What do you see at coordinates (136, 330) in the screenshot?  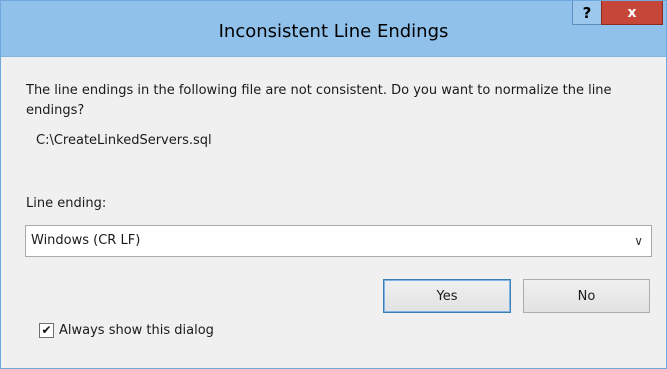 I see `always-show-label: Always show this dialog` at bounding box center [136, 330].